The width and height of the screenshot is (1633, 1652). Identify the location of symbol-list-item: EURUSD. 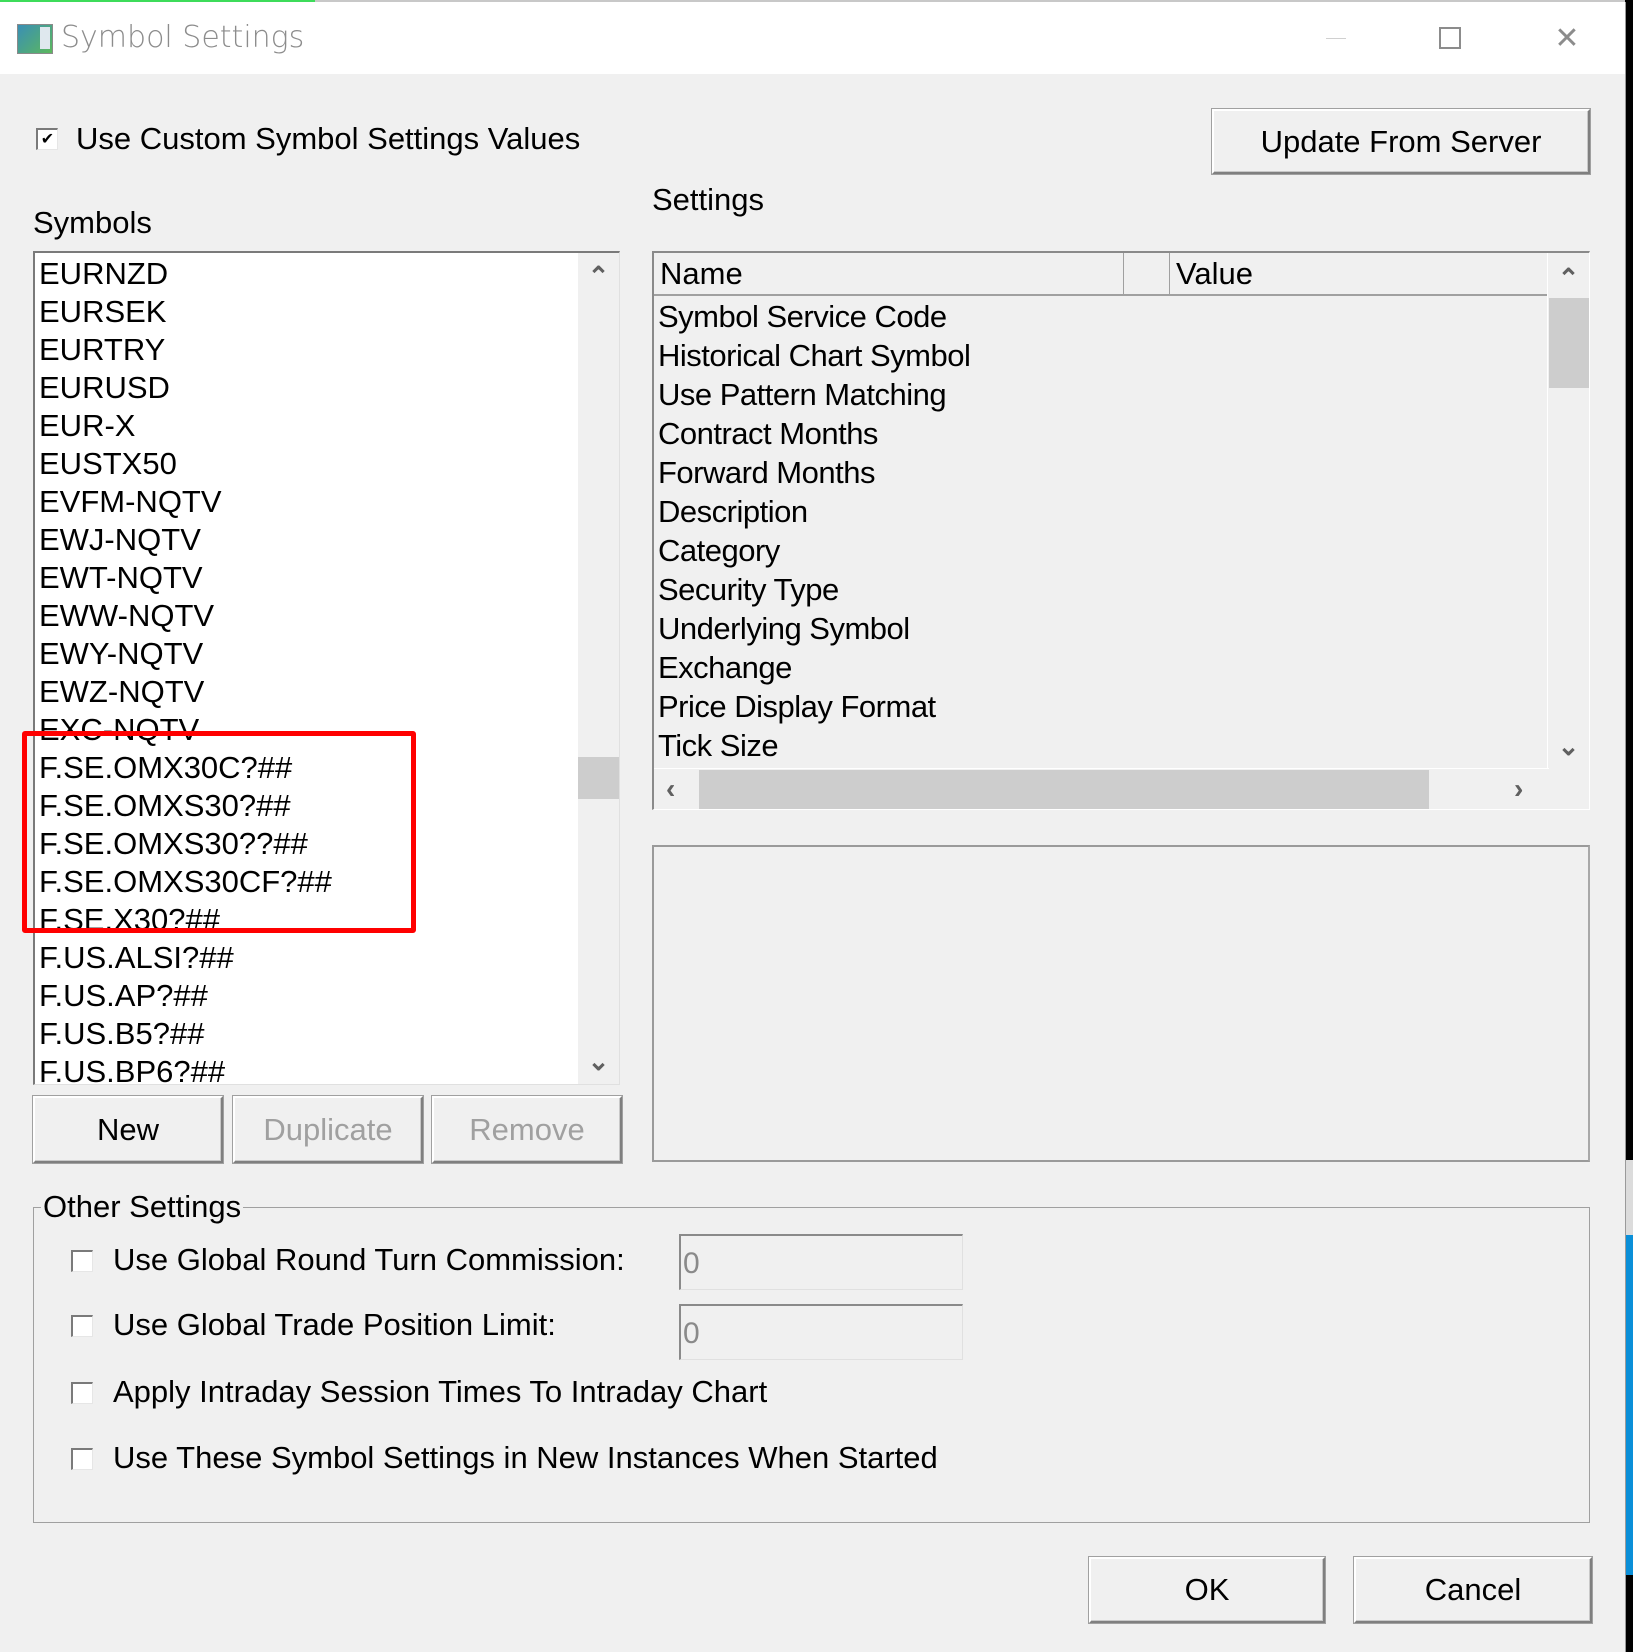
(185, 388).